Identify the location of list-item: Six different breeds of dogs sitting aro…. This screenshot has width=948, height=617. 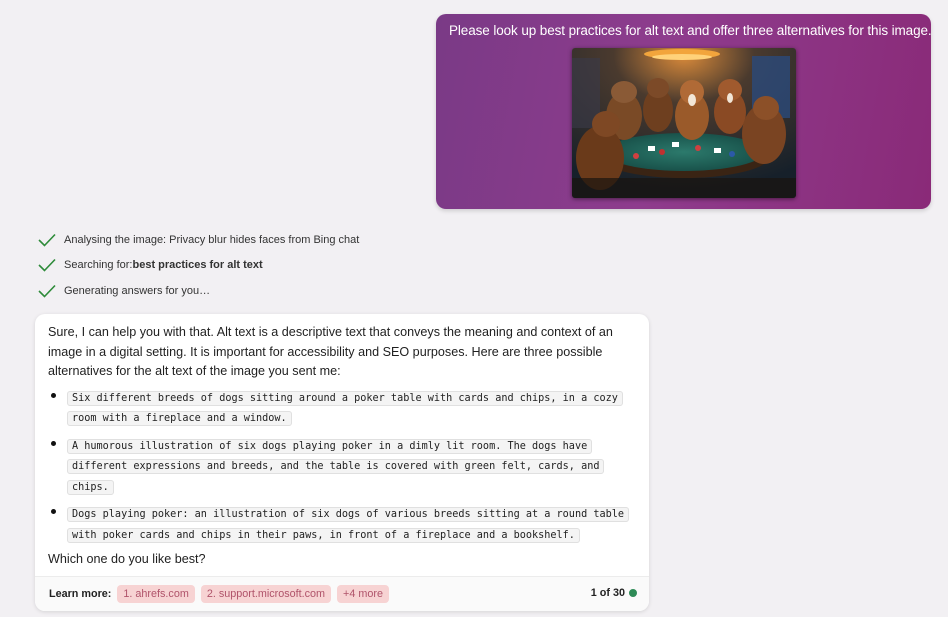
(342, 408).